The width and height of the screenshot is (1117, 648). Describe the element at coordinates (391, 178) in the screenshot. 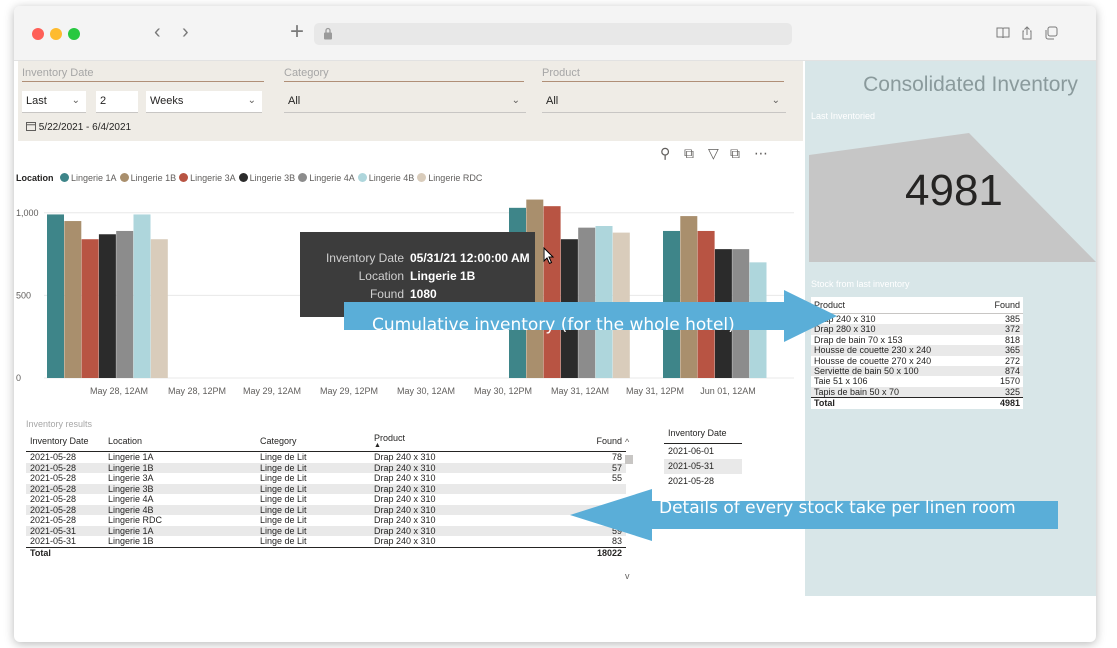

I see `legend-label: Lingerie 4B` at that location.